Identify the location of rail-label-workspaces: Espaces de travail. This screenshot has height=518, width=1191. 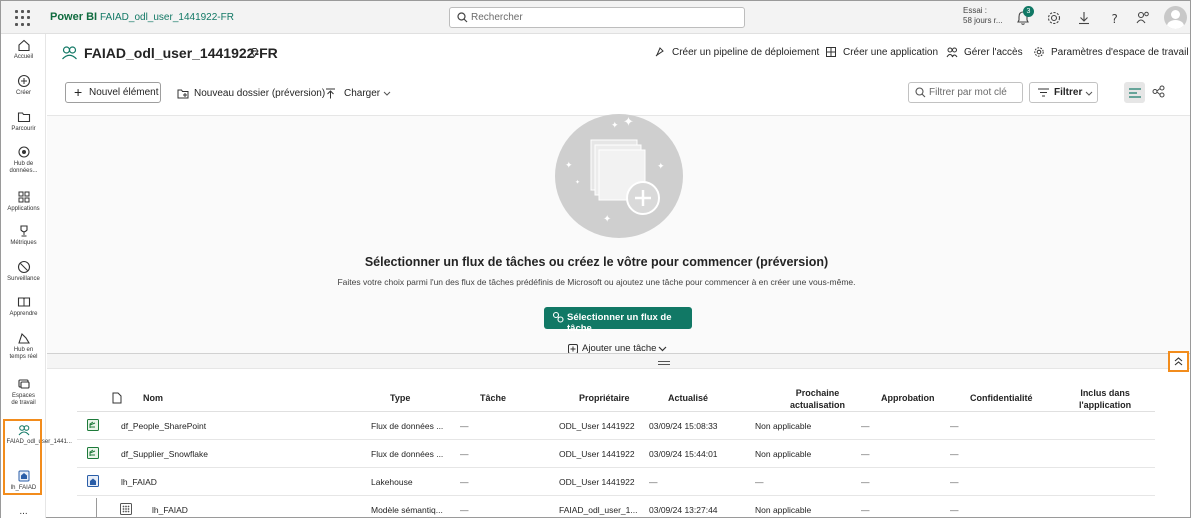
(23, 399).